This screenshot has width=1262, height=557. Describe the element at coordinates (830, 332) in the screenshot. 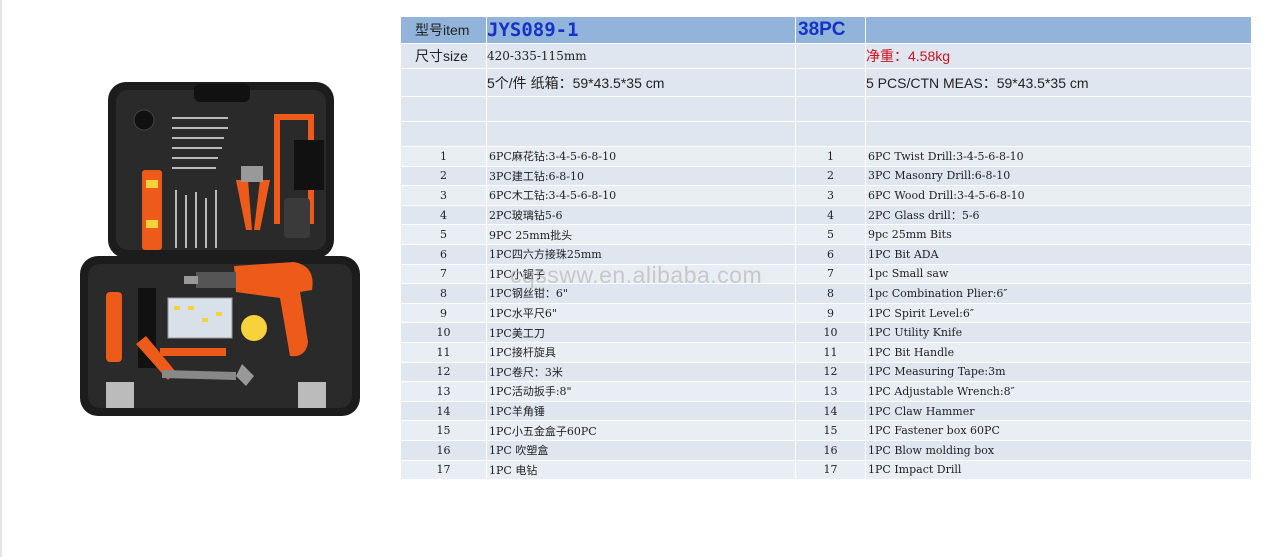

I see `item-number-en: 10` at that location.